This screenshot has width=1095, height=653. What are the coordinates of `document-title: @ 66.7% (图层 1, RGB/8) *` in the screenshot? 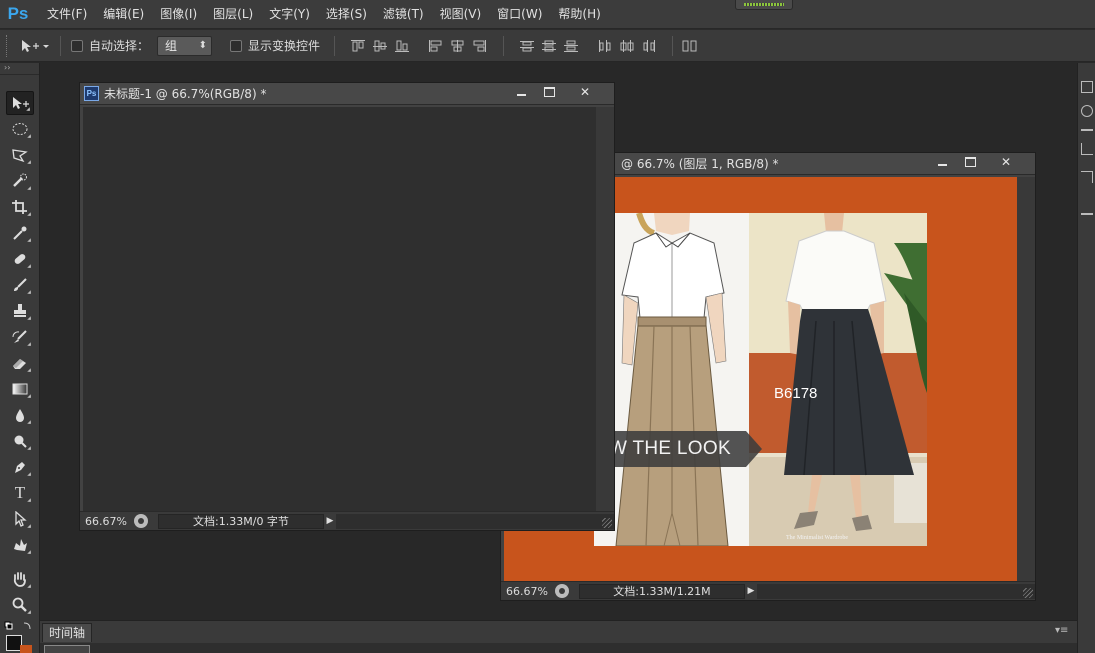 It's located at (700, 164).